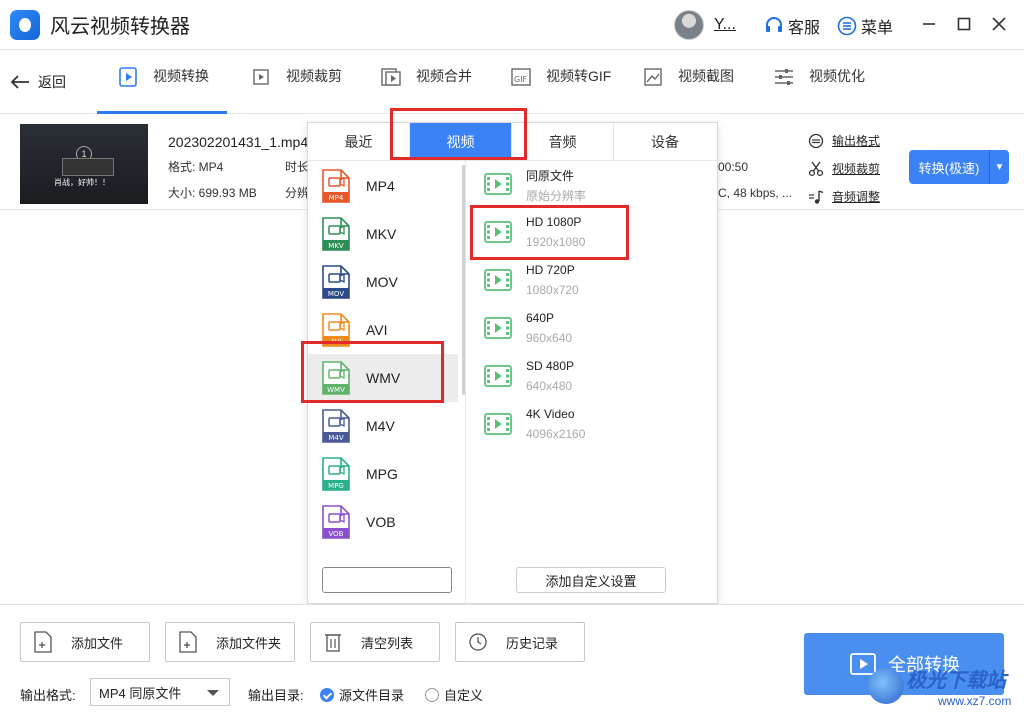 This screenshot has width=1024, height=720. I want to click on convert-fast-button: 转换(极速) ▼, so click(959, 167).